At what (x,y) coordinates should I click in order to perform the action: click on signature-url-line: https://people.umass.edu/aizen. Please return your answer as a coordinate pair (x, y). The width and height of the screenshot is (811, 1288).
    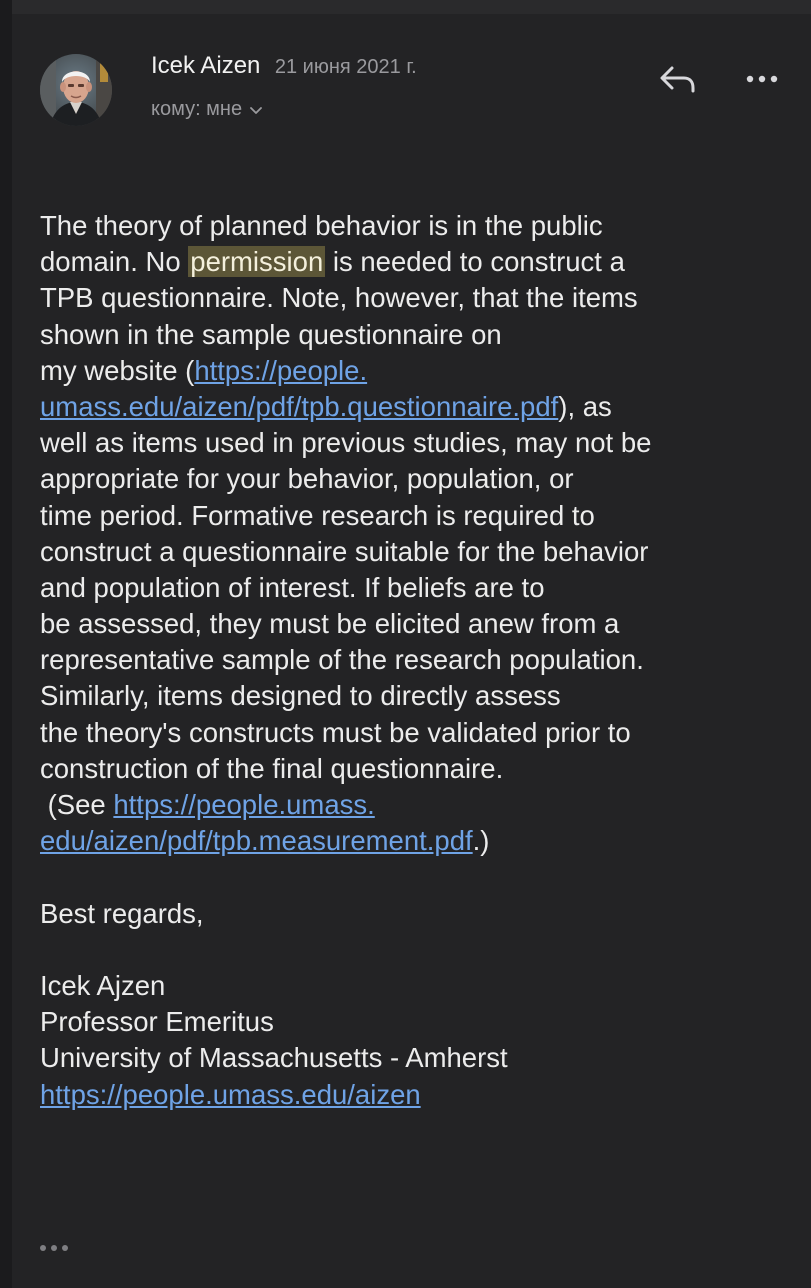
    Looking at the image, I should click on (420, 1095).